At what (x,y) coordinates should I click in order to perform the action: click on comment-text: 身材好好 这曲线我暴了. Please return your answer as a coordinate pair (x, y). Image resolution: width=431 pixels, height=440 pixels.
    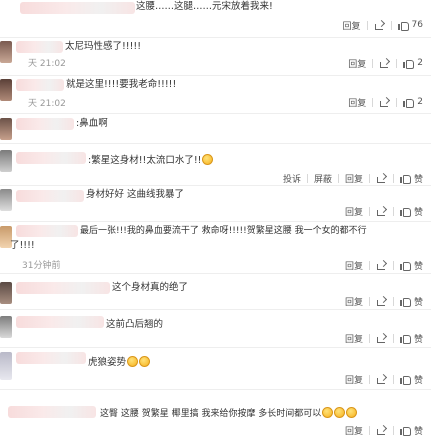
    Looking at the image, I should click on (135, 194).